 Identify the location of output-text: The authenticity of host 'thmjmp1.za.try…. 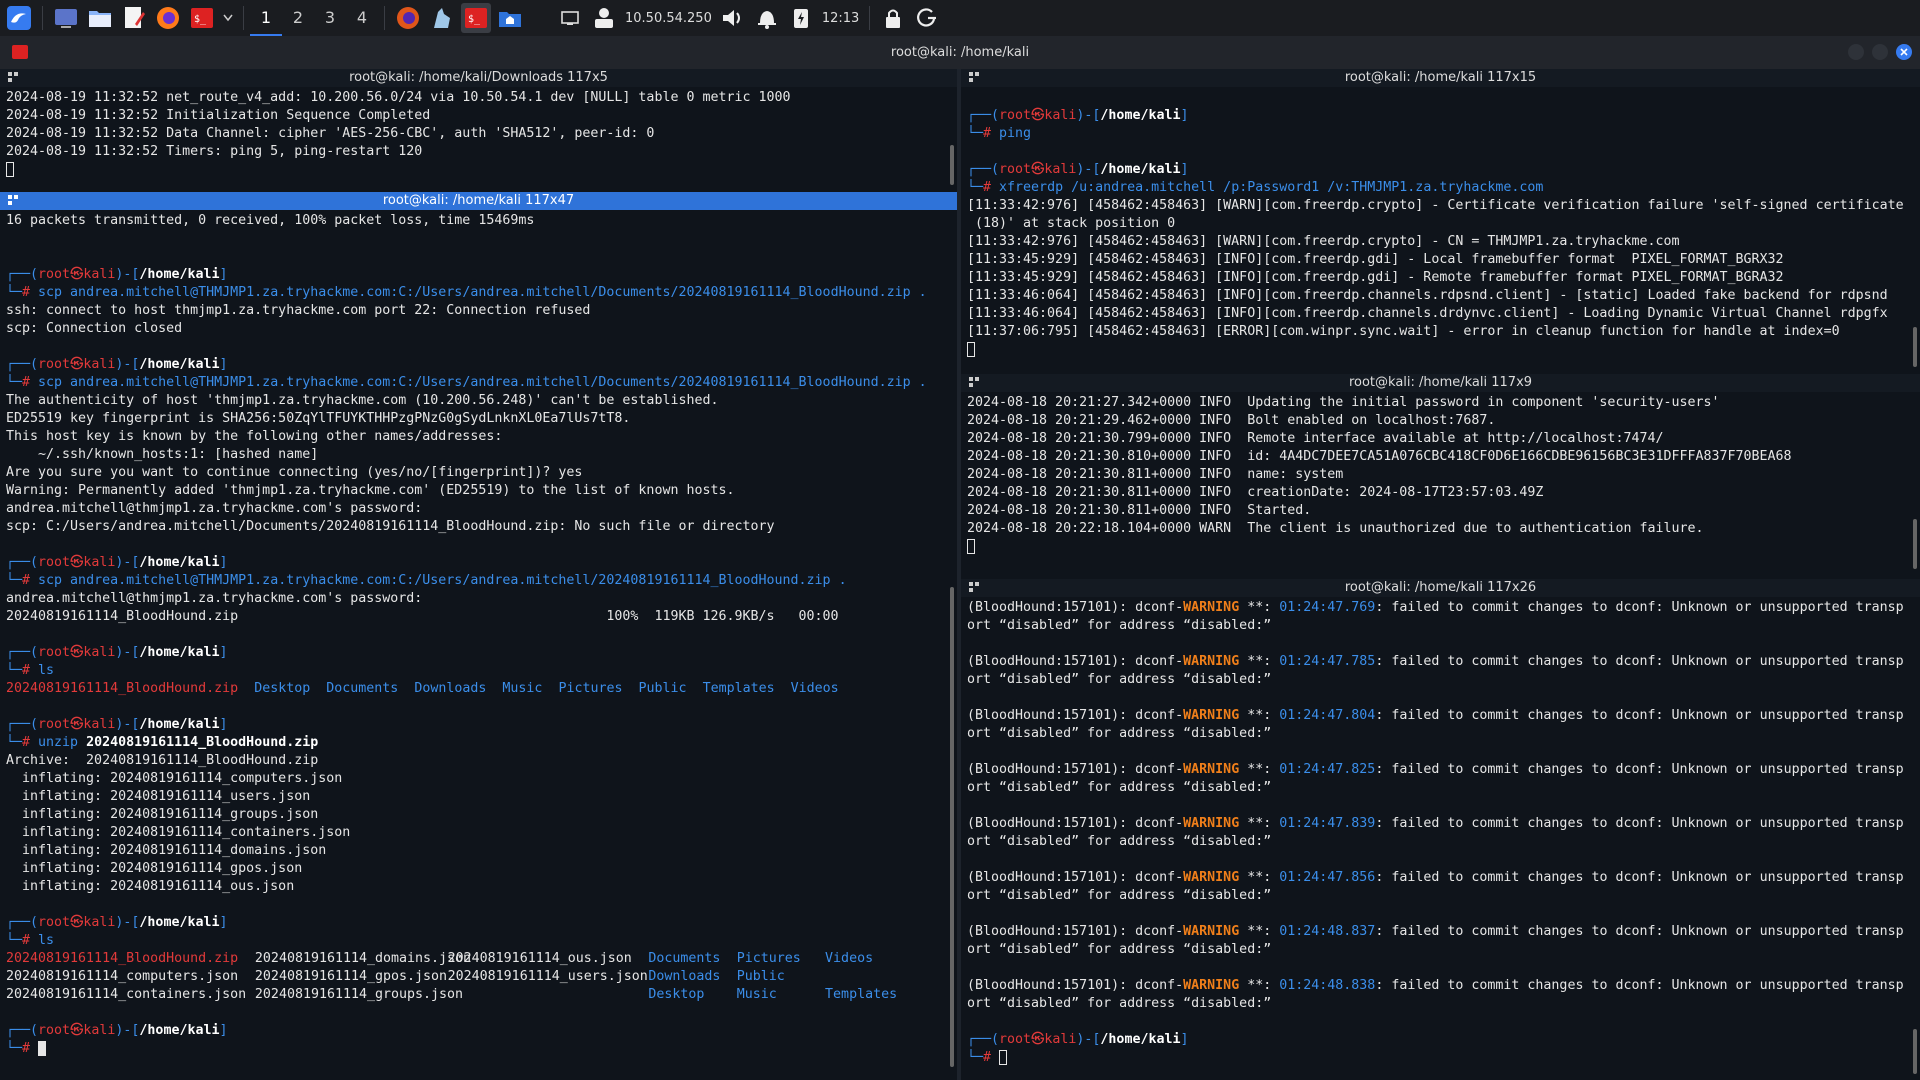
(362, 400).